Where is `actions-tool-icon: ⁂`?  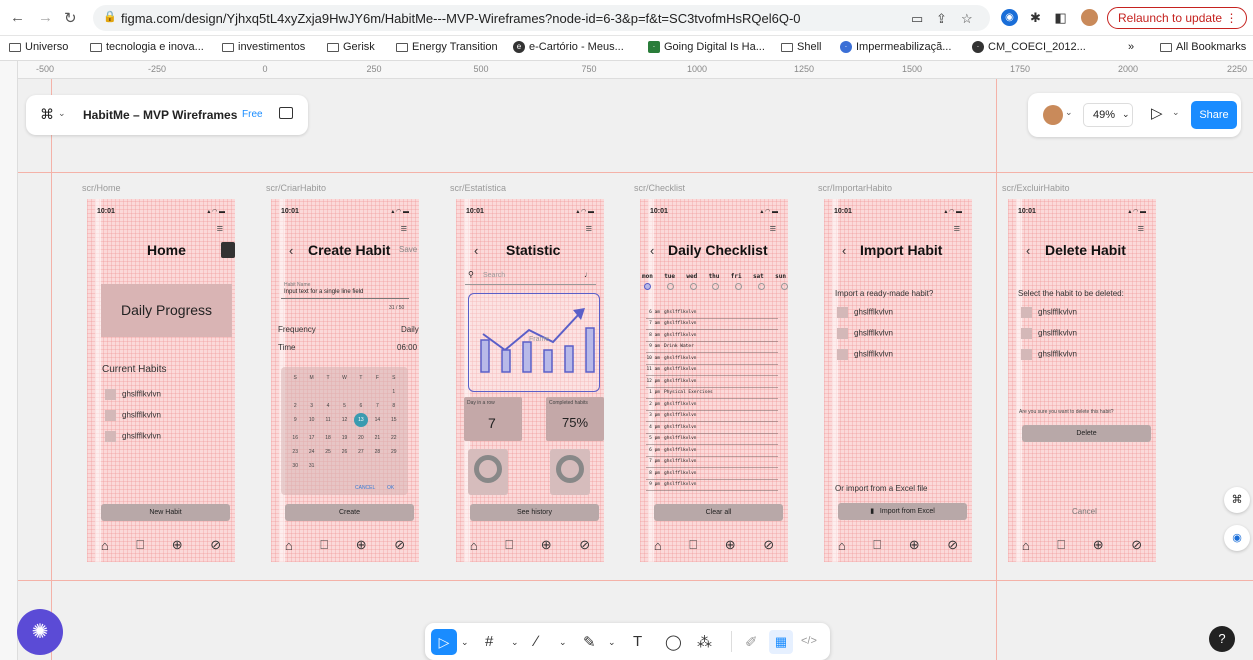
actions-tool-icon: ⁂ is located at coordinates (704, 642).